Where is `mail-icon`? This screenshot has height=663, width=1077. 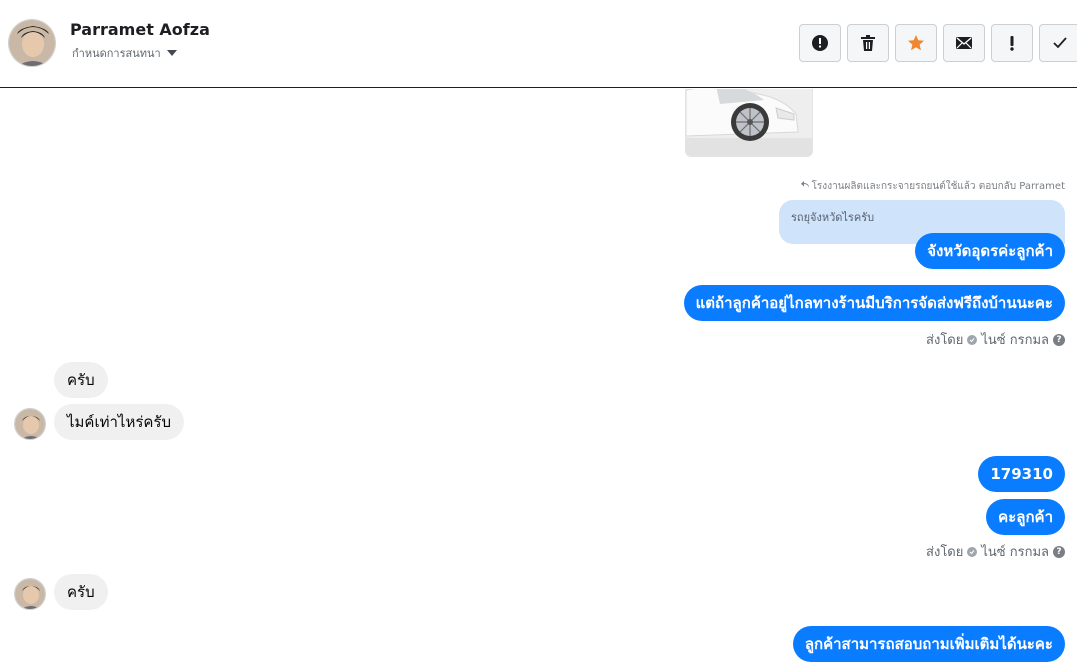 mail-icon is located at coordinates (964, 43).